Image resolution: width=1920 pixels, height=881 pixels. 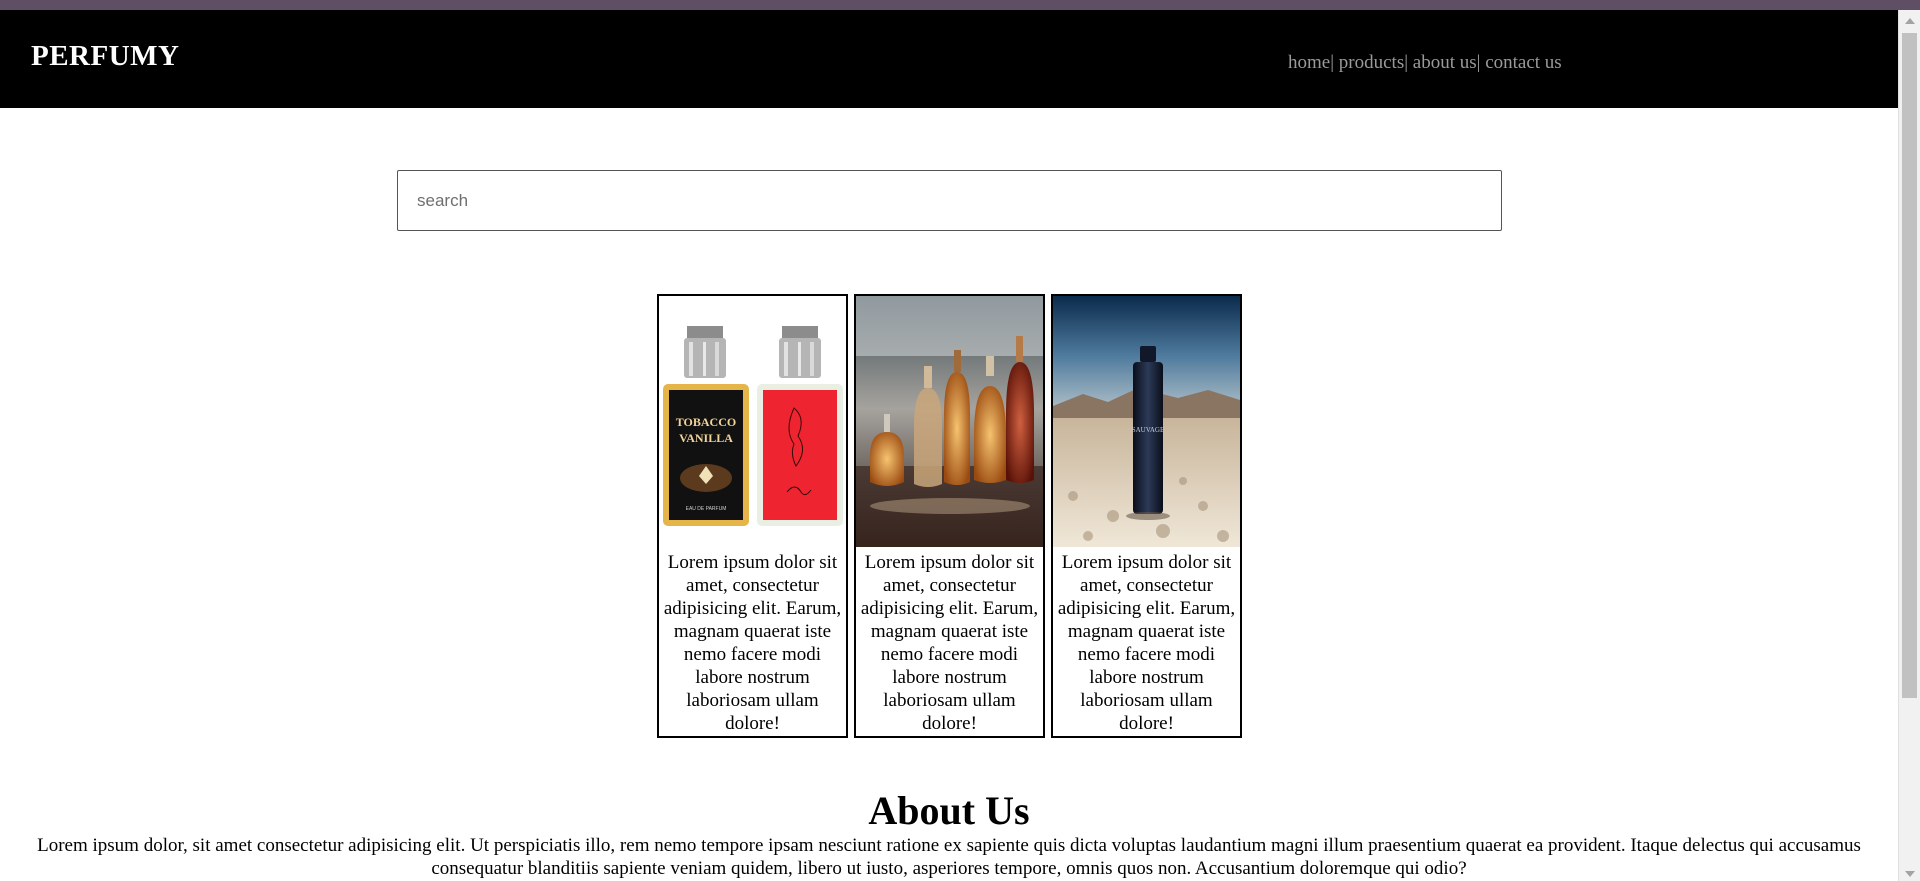 What do you see at coordinates (1146, 421) in the screenshot?
I see `perfume-desert-image: SAUVAGE` at bounding box center [1146, 421].